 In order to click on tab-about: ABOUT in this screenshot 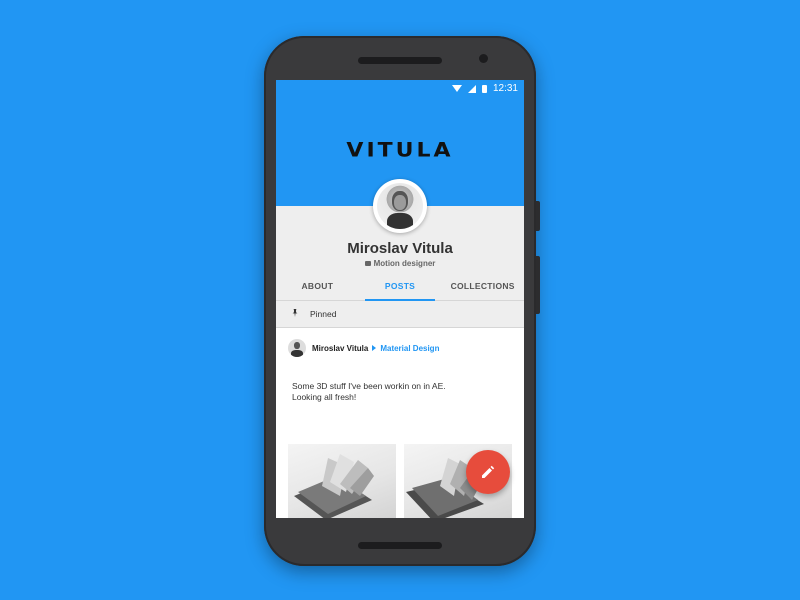, I will do `click(317, 286)`.